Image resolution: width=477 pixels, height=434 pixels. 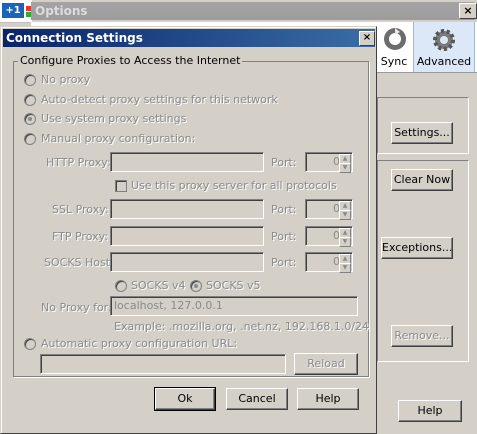 I want to click on manual-proxy-label: Manual proxy configuration:, so click(x=118, y=138).